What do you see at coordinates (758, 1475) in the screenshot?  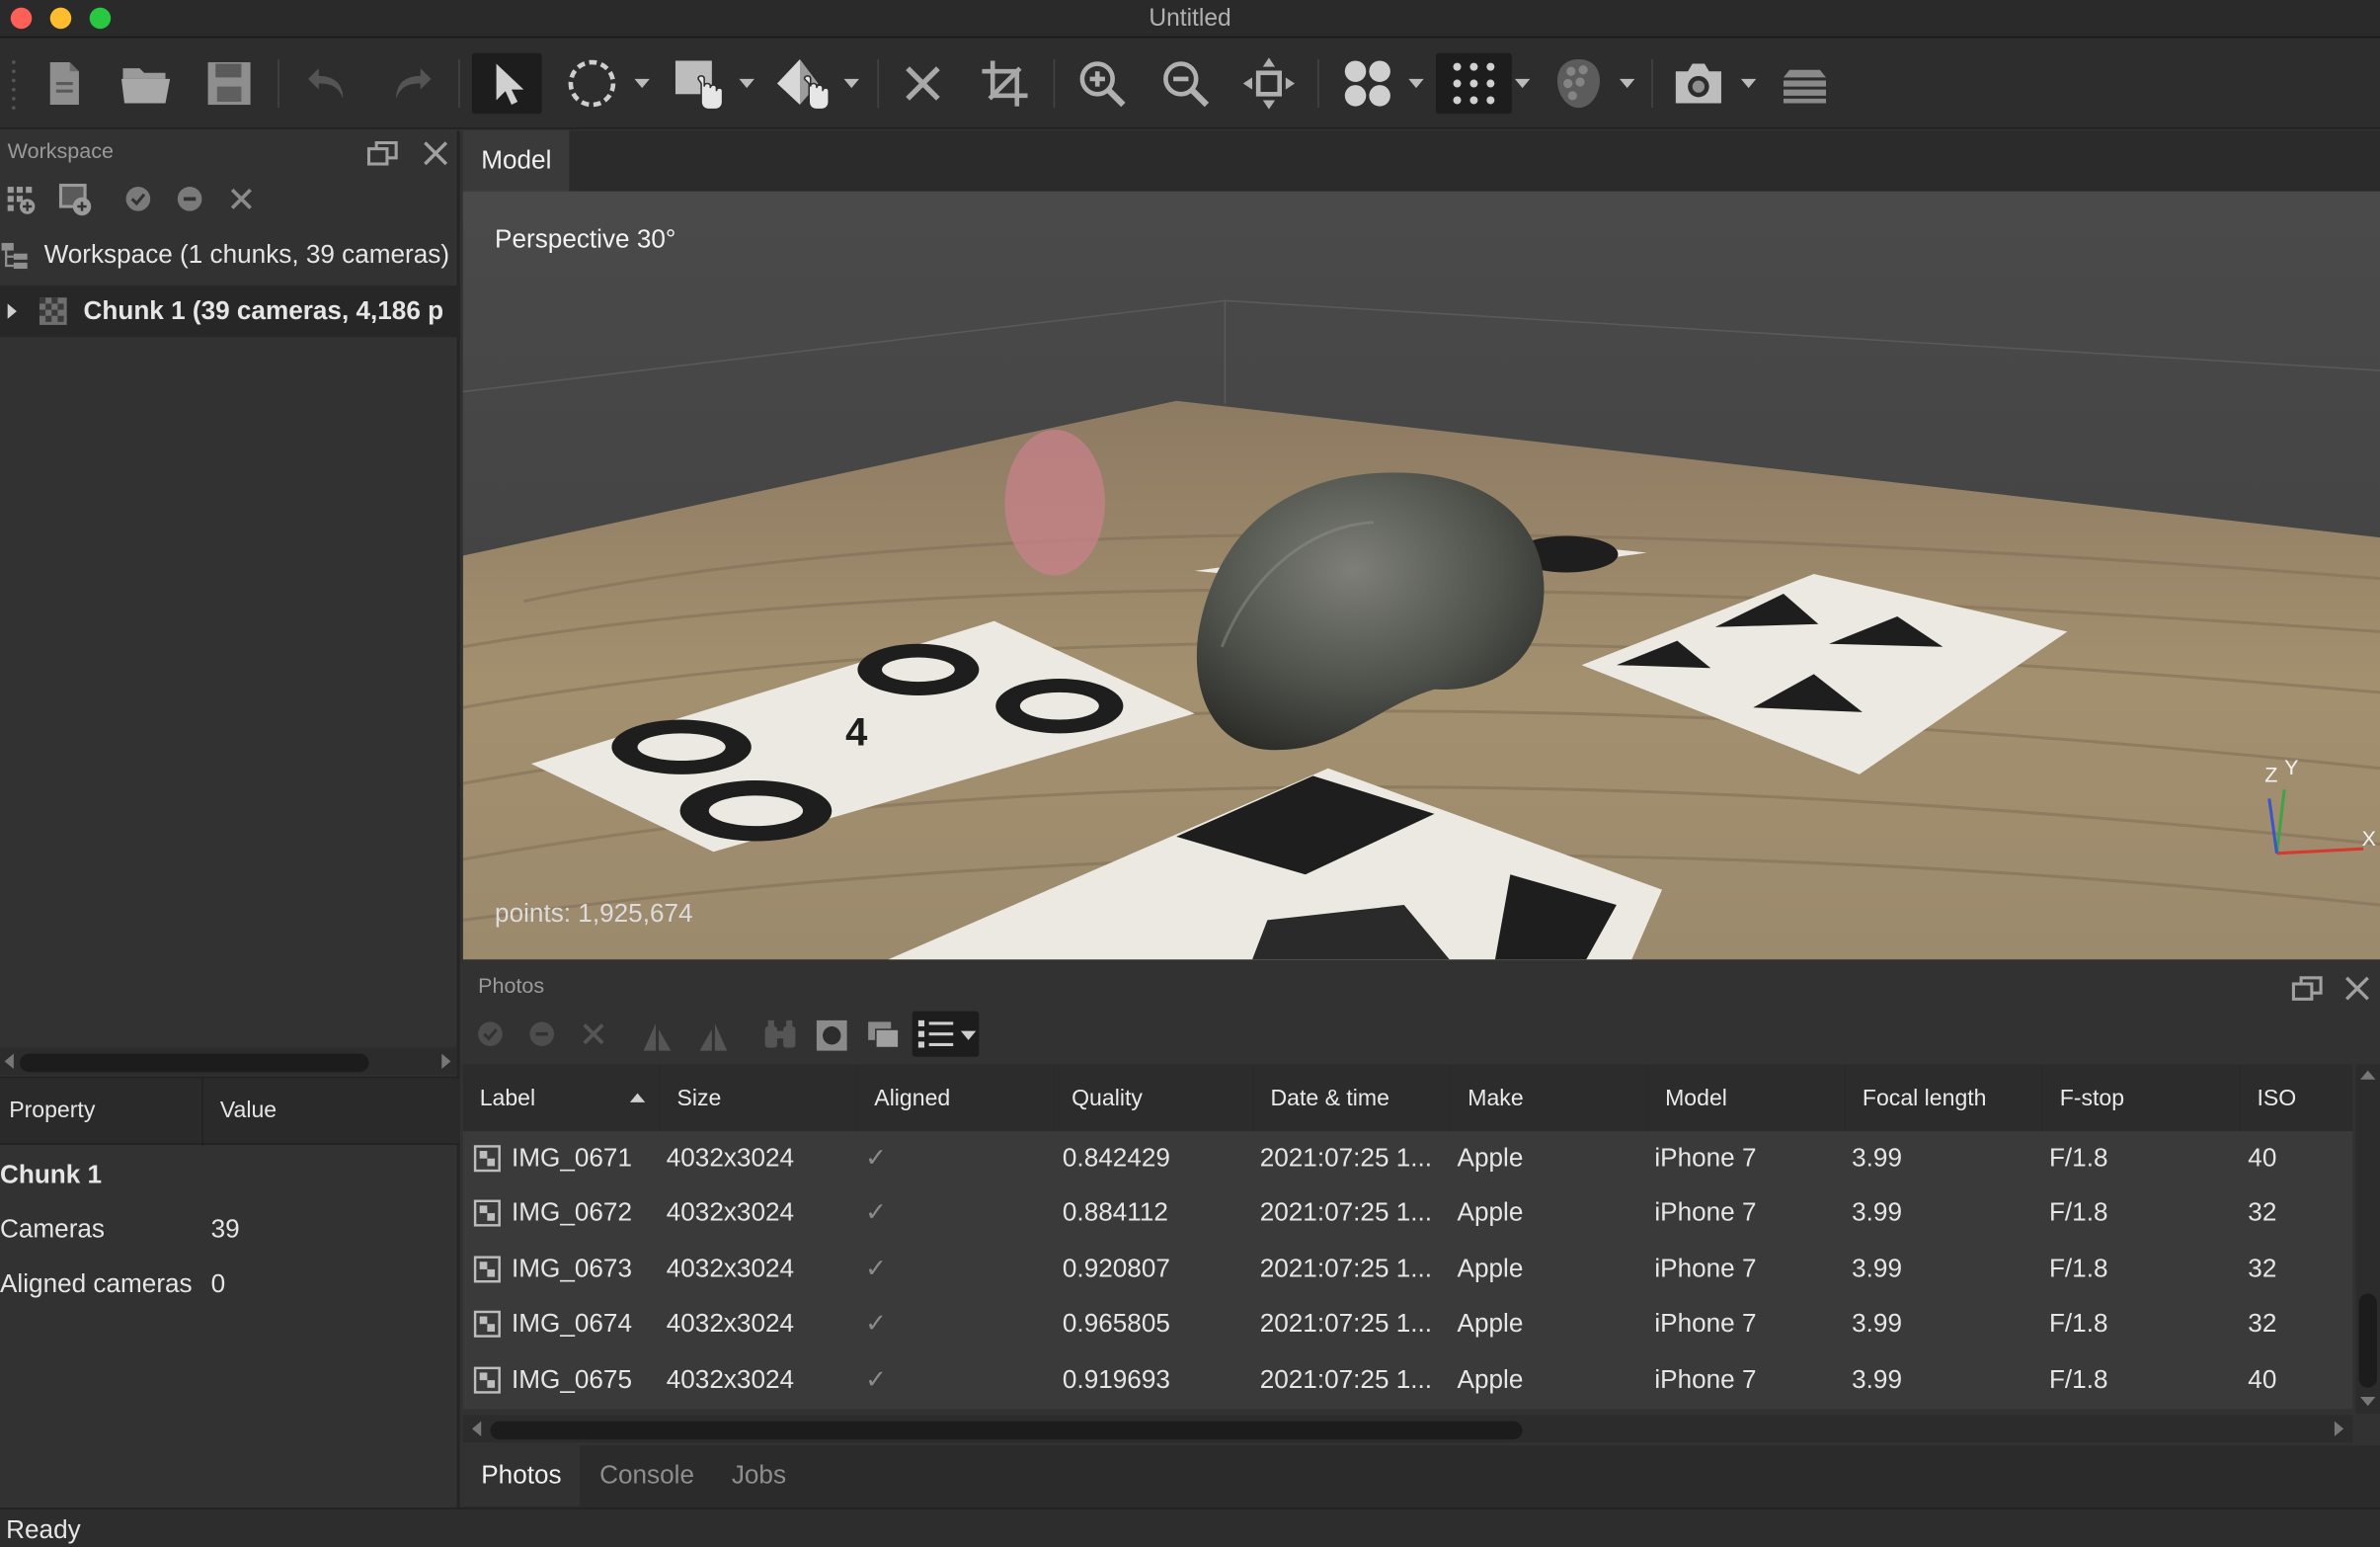 I see `tab-jobs: Jobs` at bounding box center [758, 1475].